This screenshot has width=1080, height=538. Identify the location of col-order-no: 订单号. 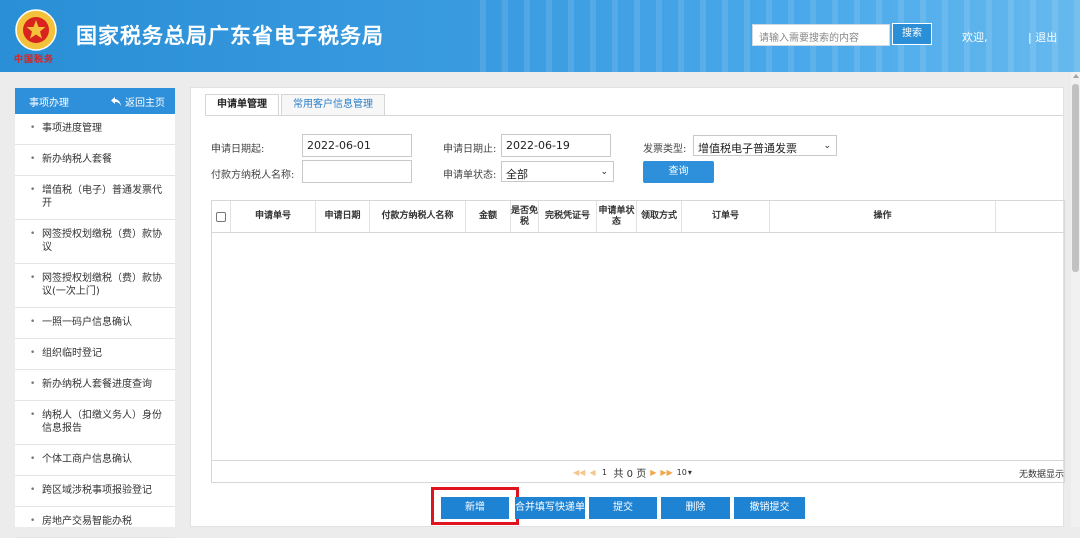
(726, 216).